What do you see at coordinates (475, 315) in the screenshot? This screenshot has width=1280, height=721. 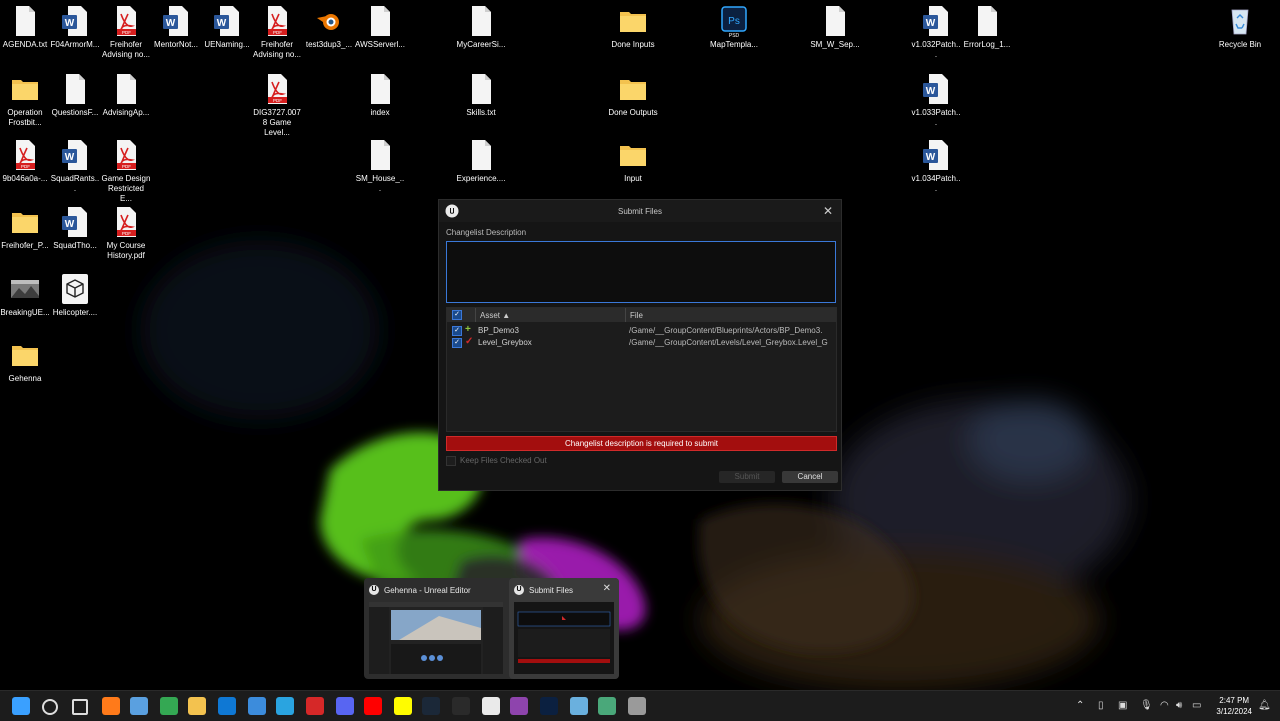 I see `column-divider` at bounding box center [475, 315].